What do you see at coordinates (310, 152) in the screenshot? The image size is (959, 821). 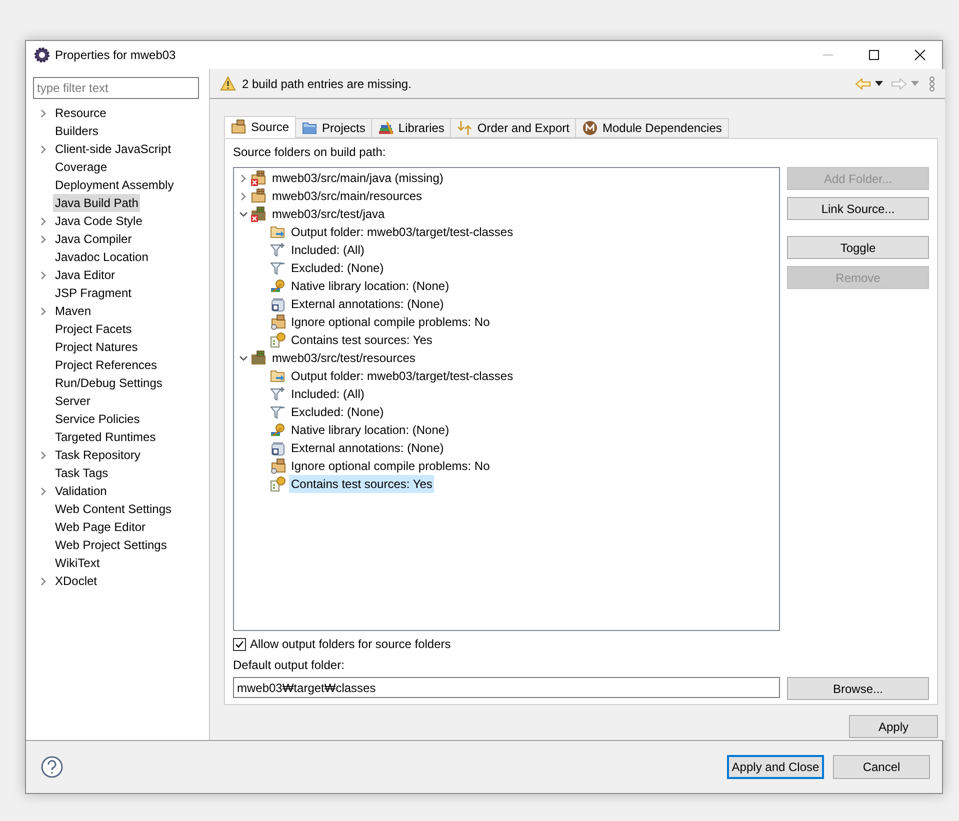 I see `section-label: Source folders on build path:` at bounding box center [310, 152].